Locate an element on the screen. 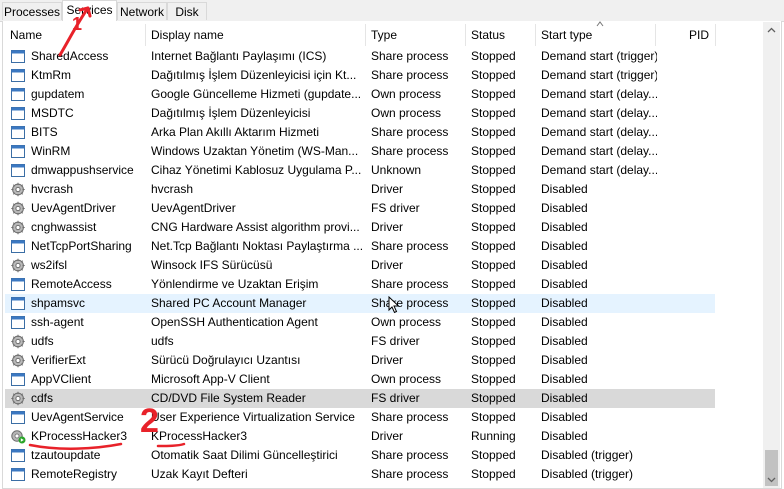 This screenshot has width=784, height=489. service-name: NetTcpPortSharing is located at coordinates (81, 246).